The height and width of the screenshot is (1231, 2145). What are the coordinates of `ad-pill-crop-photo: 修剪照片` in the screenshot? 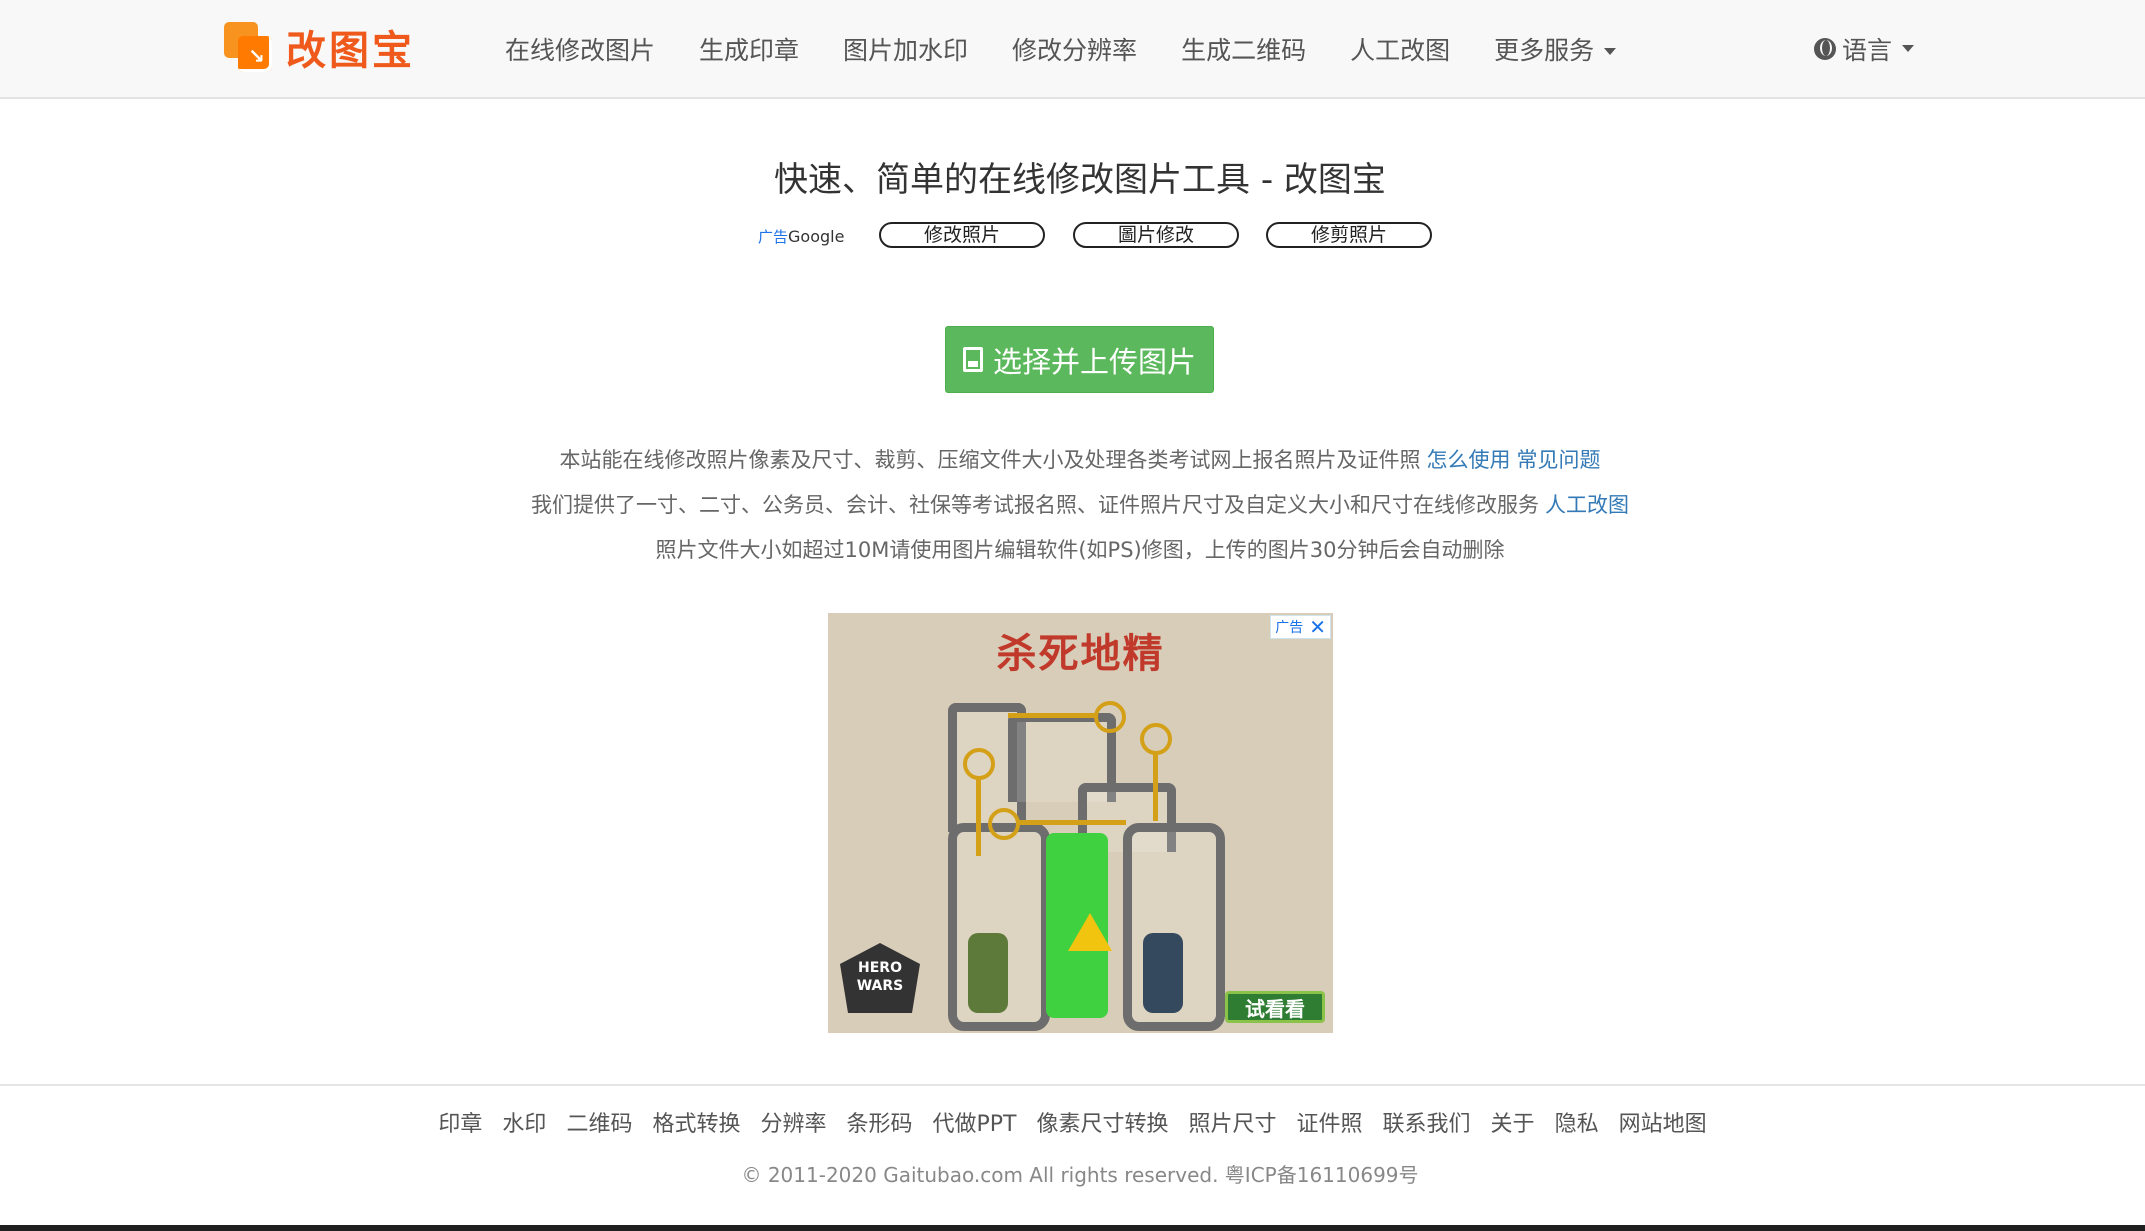 It's located at (1349, 235).